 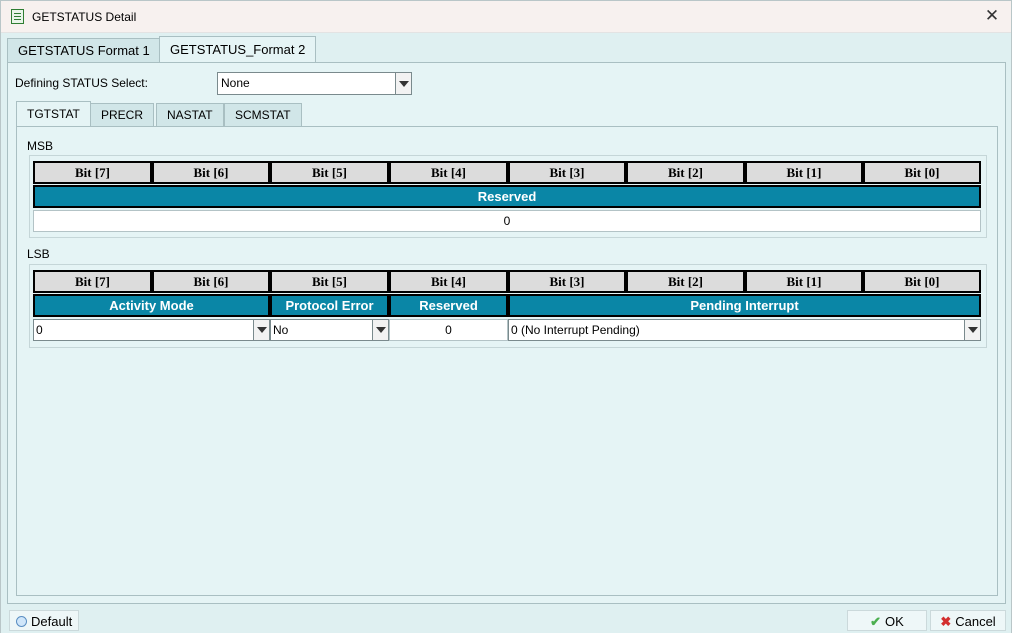 I want to click on title-bar: GETSTATUS Detail ✕, so click(x=506, y=17).